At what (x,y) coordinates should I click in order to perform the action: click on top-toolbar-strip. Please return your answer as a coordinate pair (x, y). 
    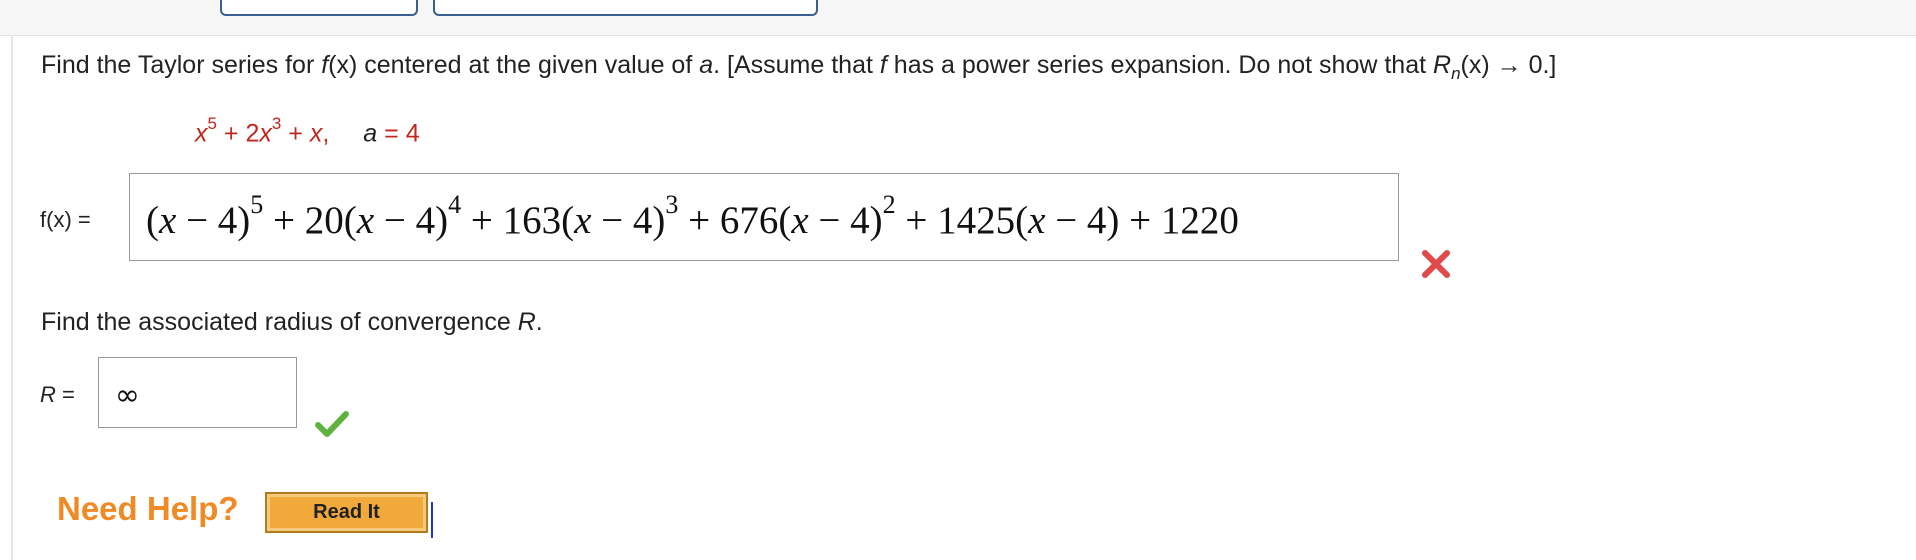
    Looking at the image, I should click on (958, 18).